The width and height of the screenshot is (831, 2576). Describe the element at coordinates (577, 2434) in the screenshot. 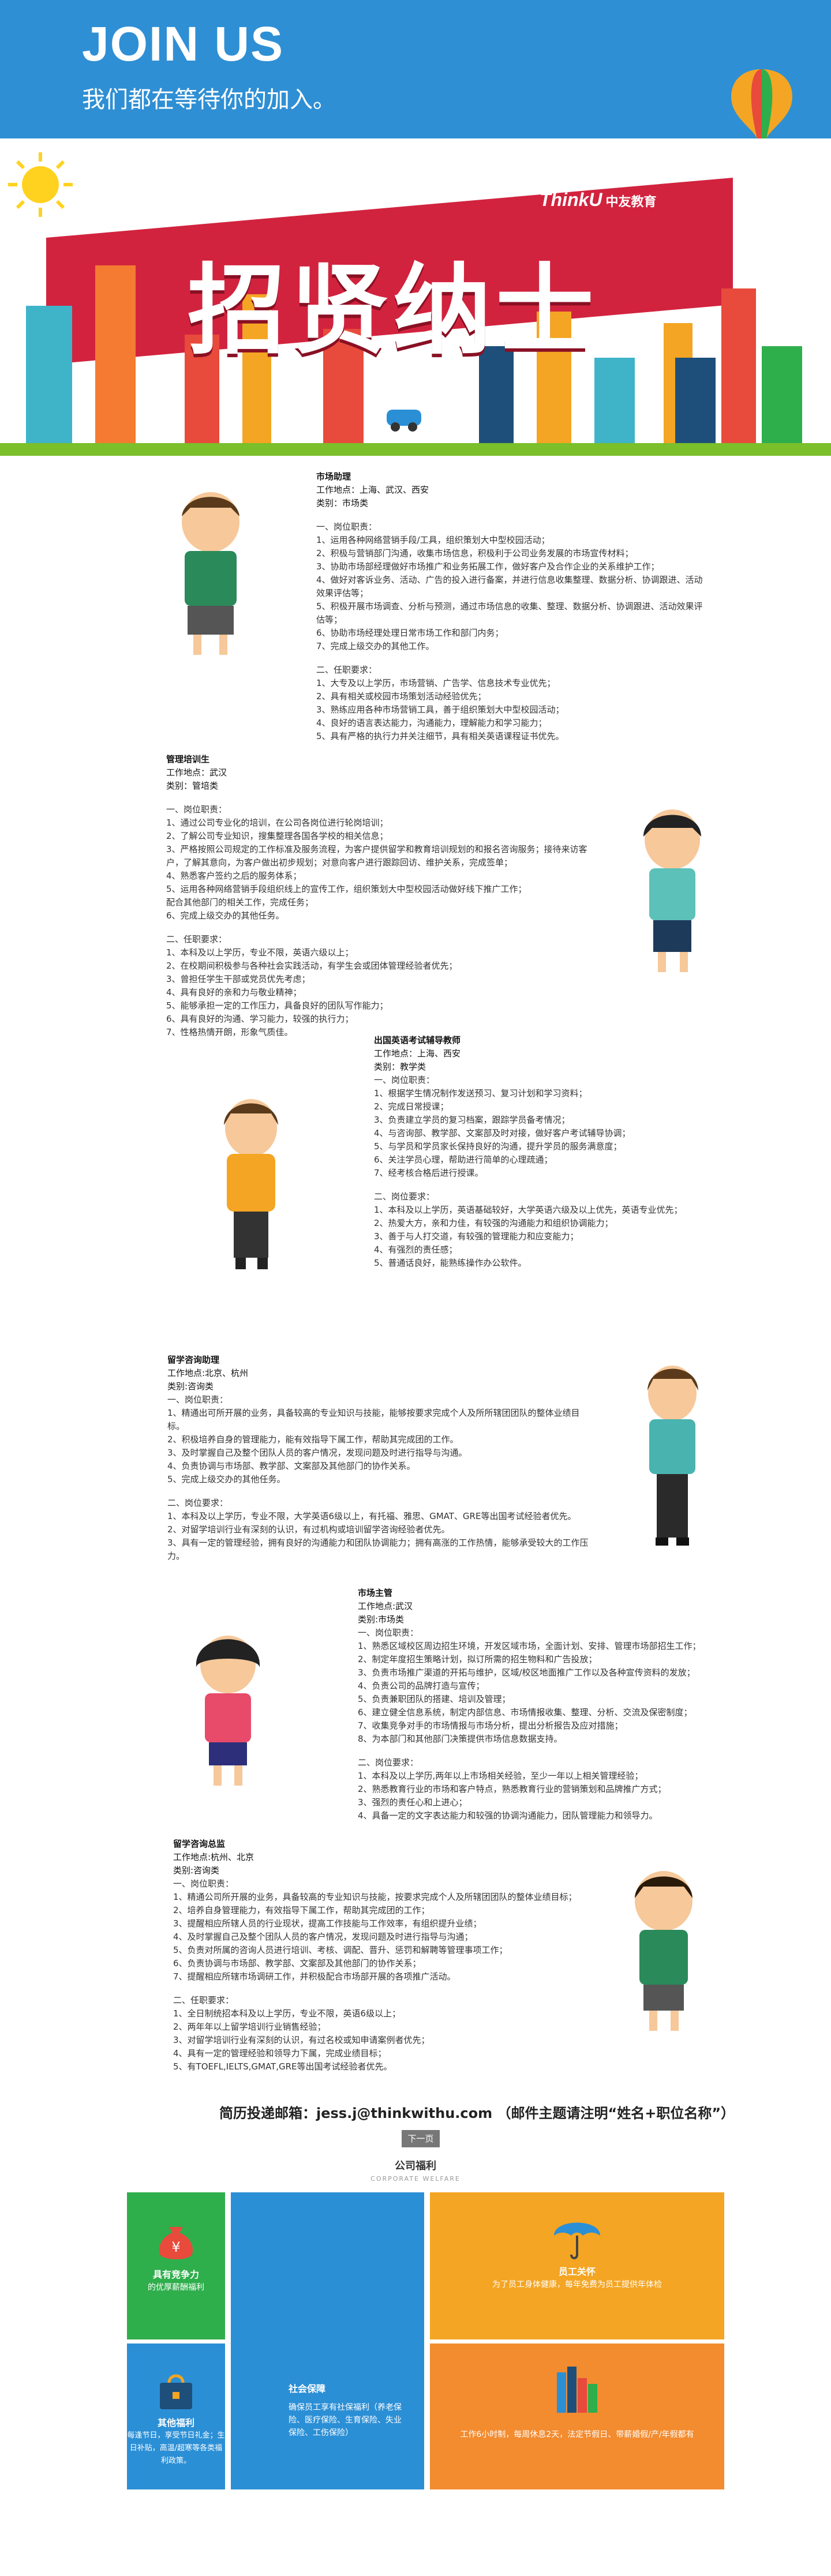

I see `tile-desc: 工作6小时制，每周休息2天，法定节假日、带薪婚假/产/年假都有` at that location.